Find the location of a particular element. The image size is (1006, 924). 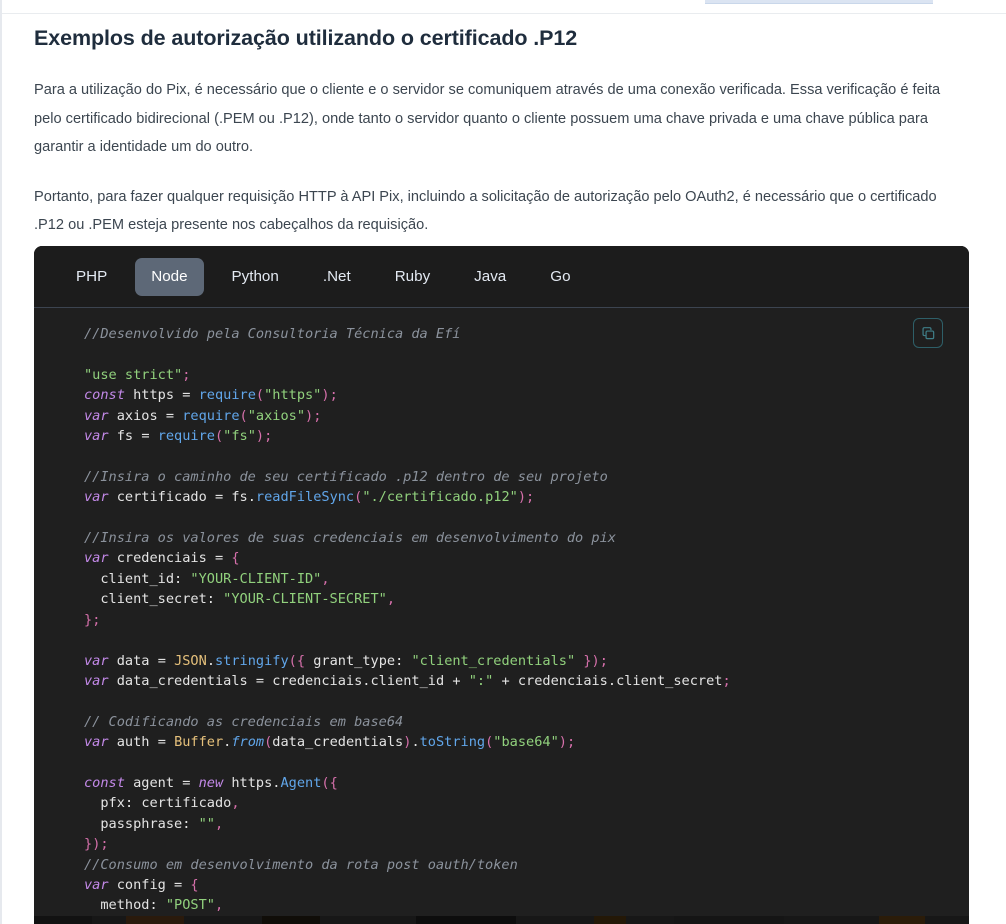

next-block-bleed is located at coordinates (501, 920).